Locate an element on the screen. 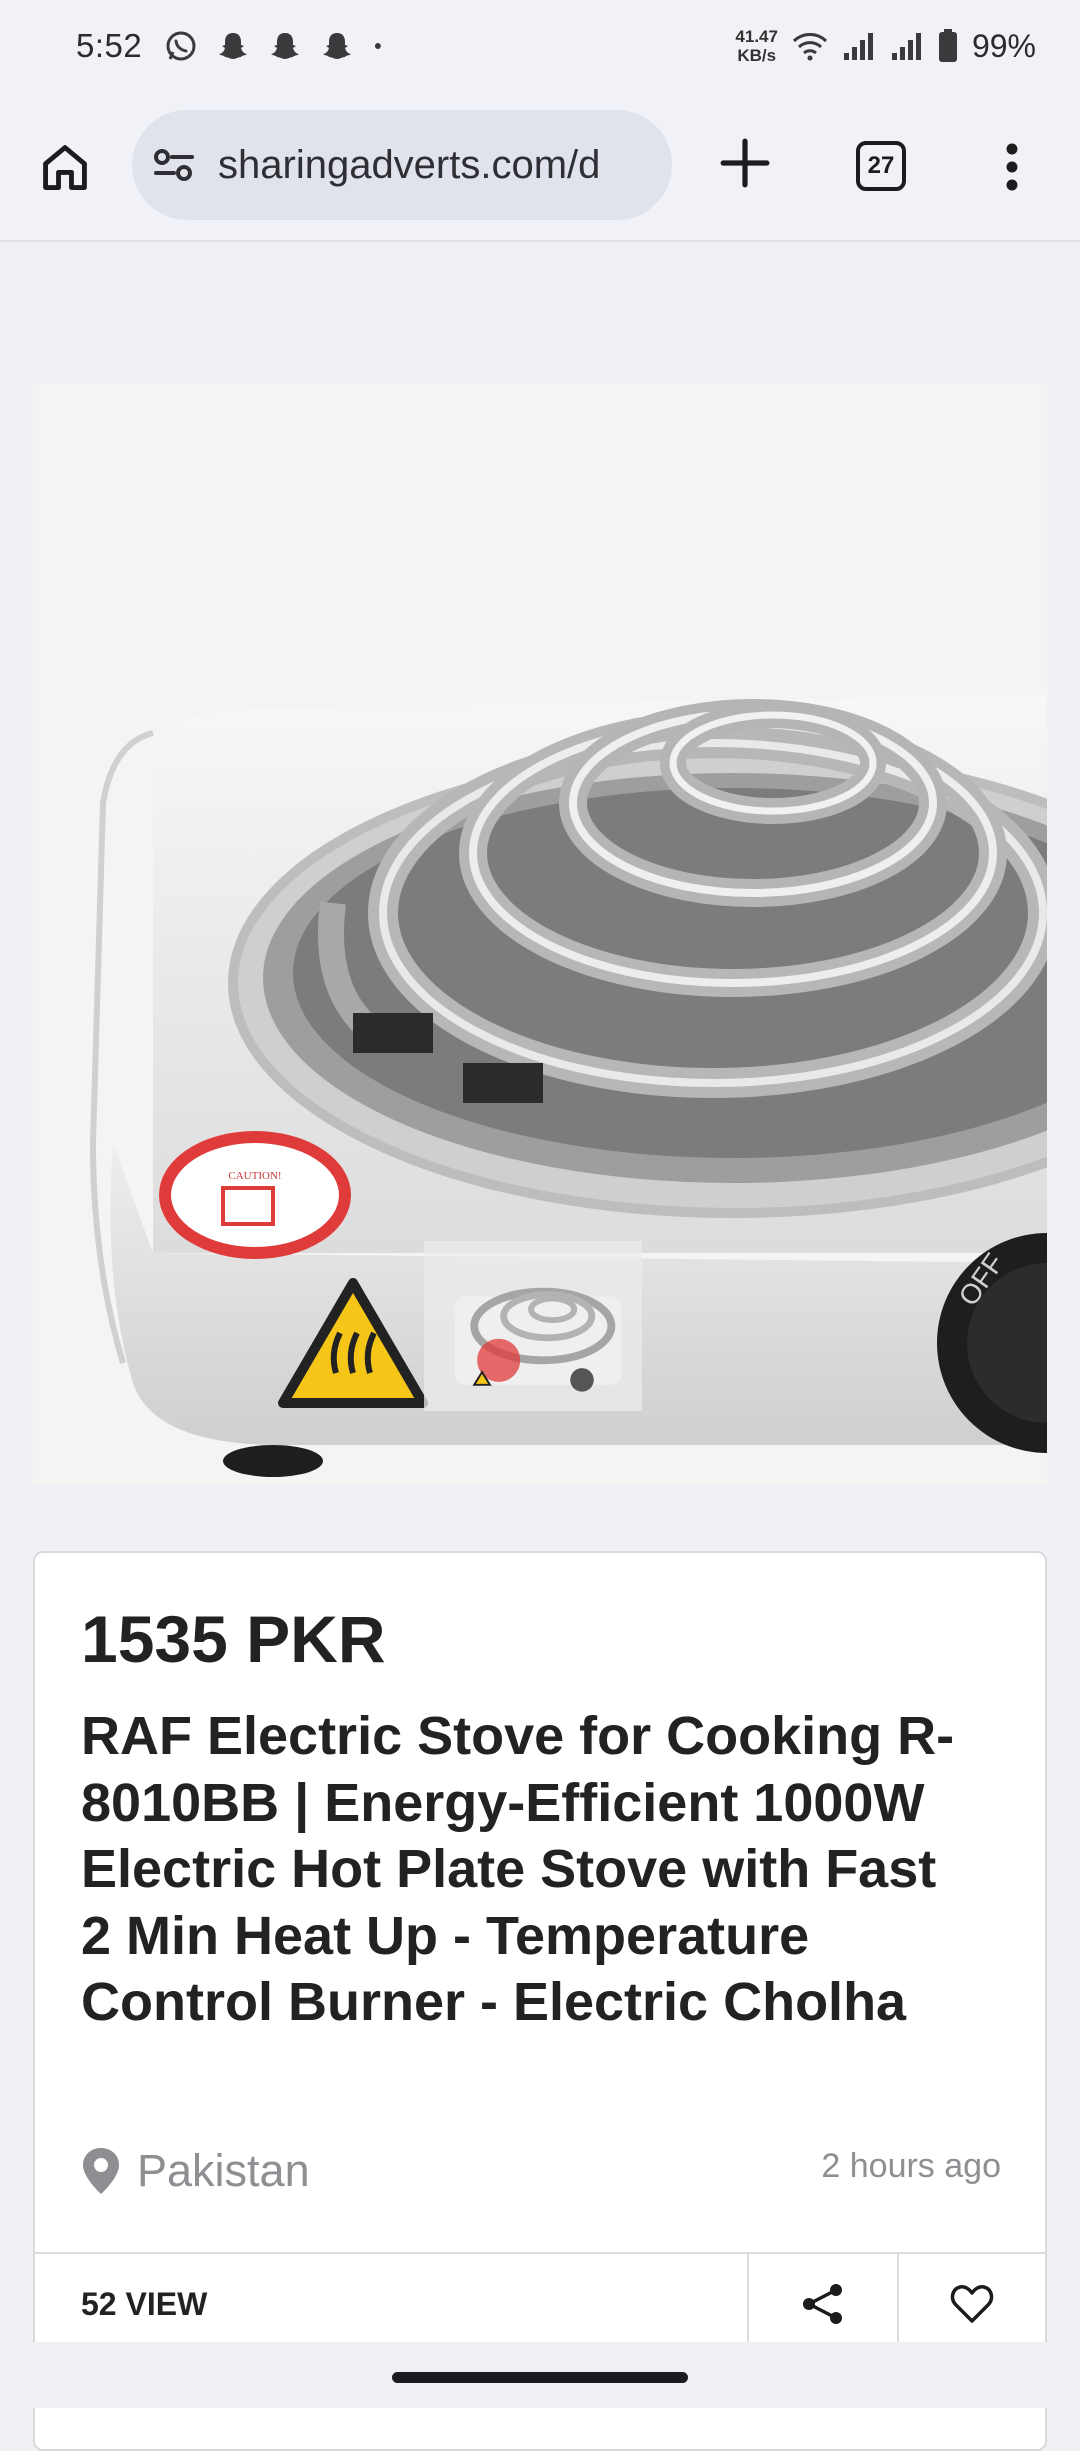  more-vert-icon is located at coordinates (1012, 167).